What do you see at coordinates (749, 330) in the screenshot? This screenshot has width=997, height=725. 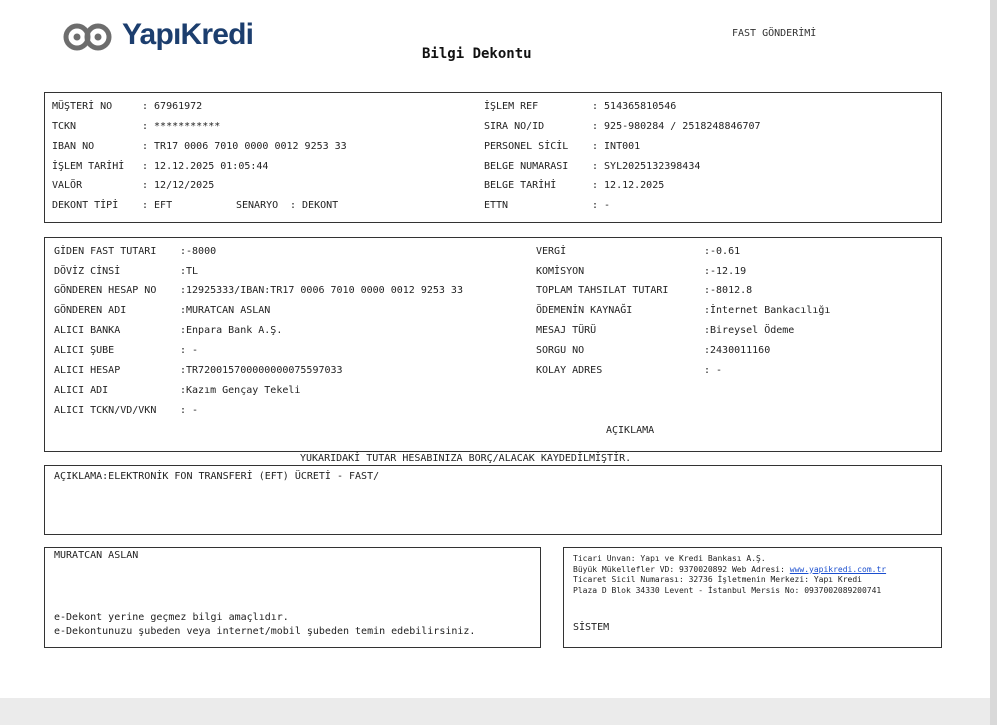 I see `detail-value: :Bireysel Ödeme` at bounding box center [749, 330].